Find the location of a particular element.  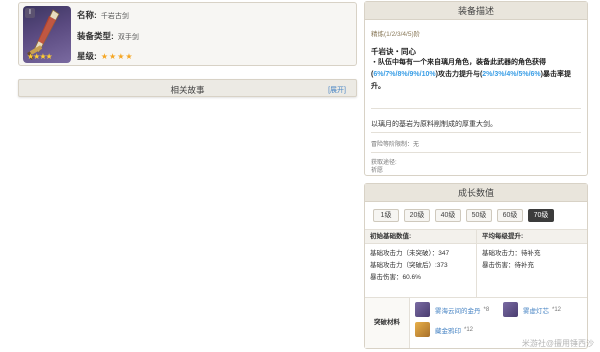

material-item: 雾虚灯芯 *12 is located at coordinates (532, 309).